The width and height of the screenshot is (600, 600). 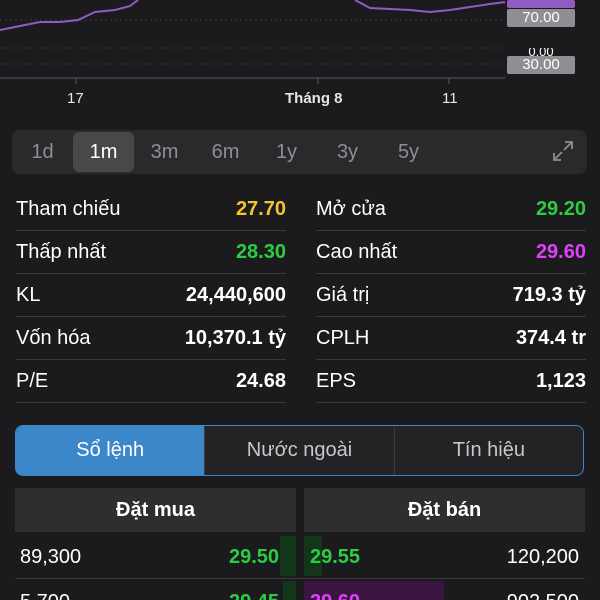 What do you see at coordinates (543, 595) in the screenshot?
I see `sell-volume: 902,500` at bounding box center [543, 595].